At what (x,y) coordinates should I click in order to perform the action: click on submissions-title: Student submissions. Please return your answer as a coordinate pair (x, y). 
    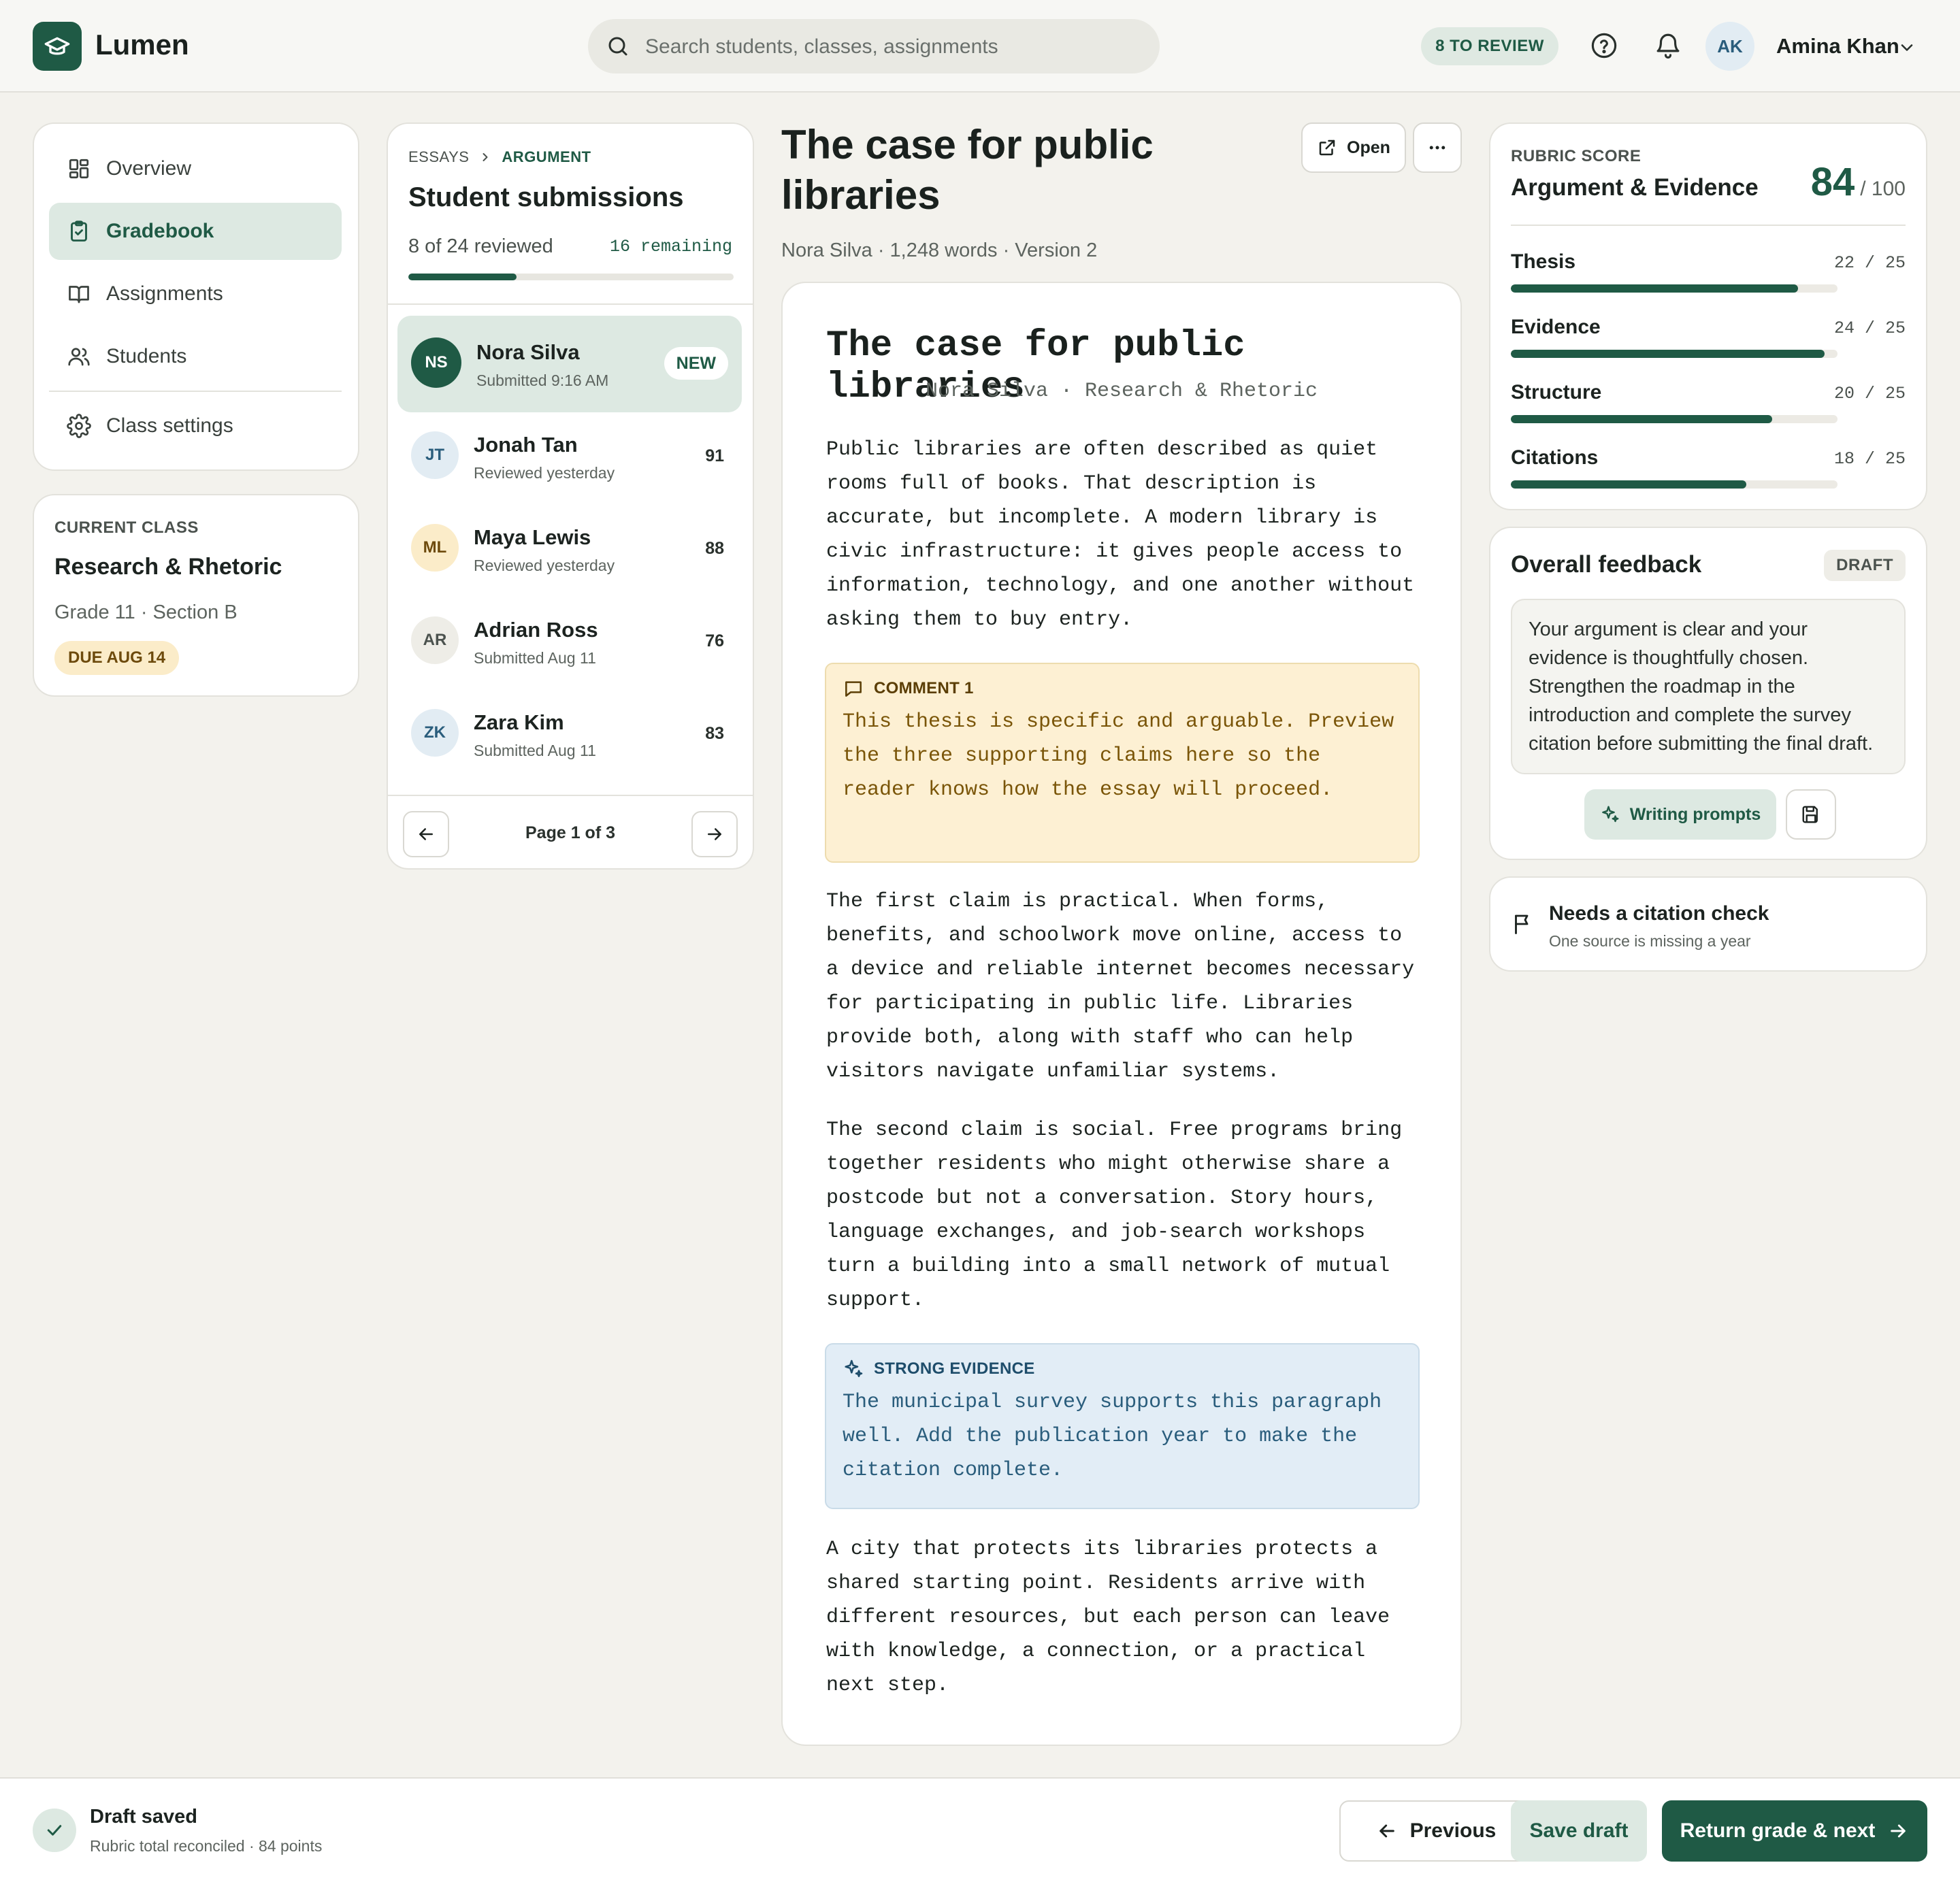
    Looking at the image, I should click on (546, 197).